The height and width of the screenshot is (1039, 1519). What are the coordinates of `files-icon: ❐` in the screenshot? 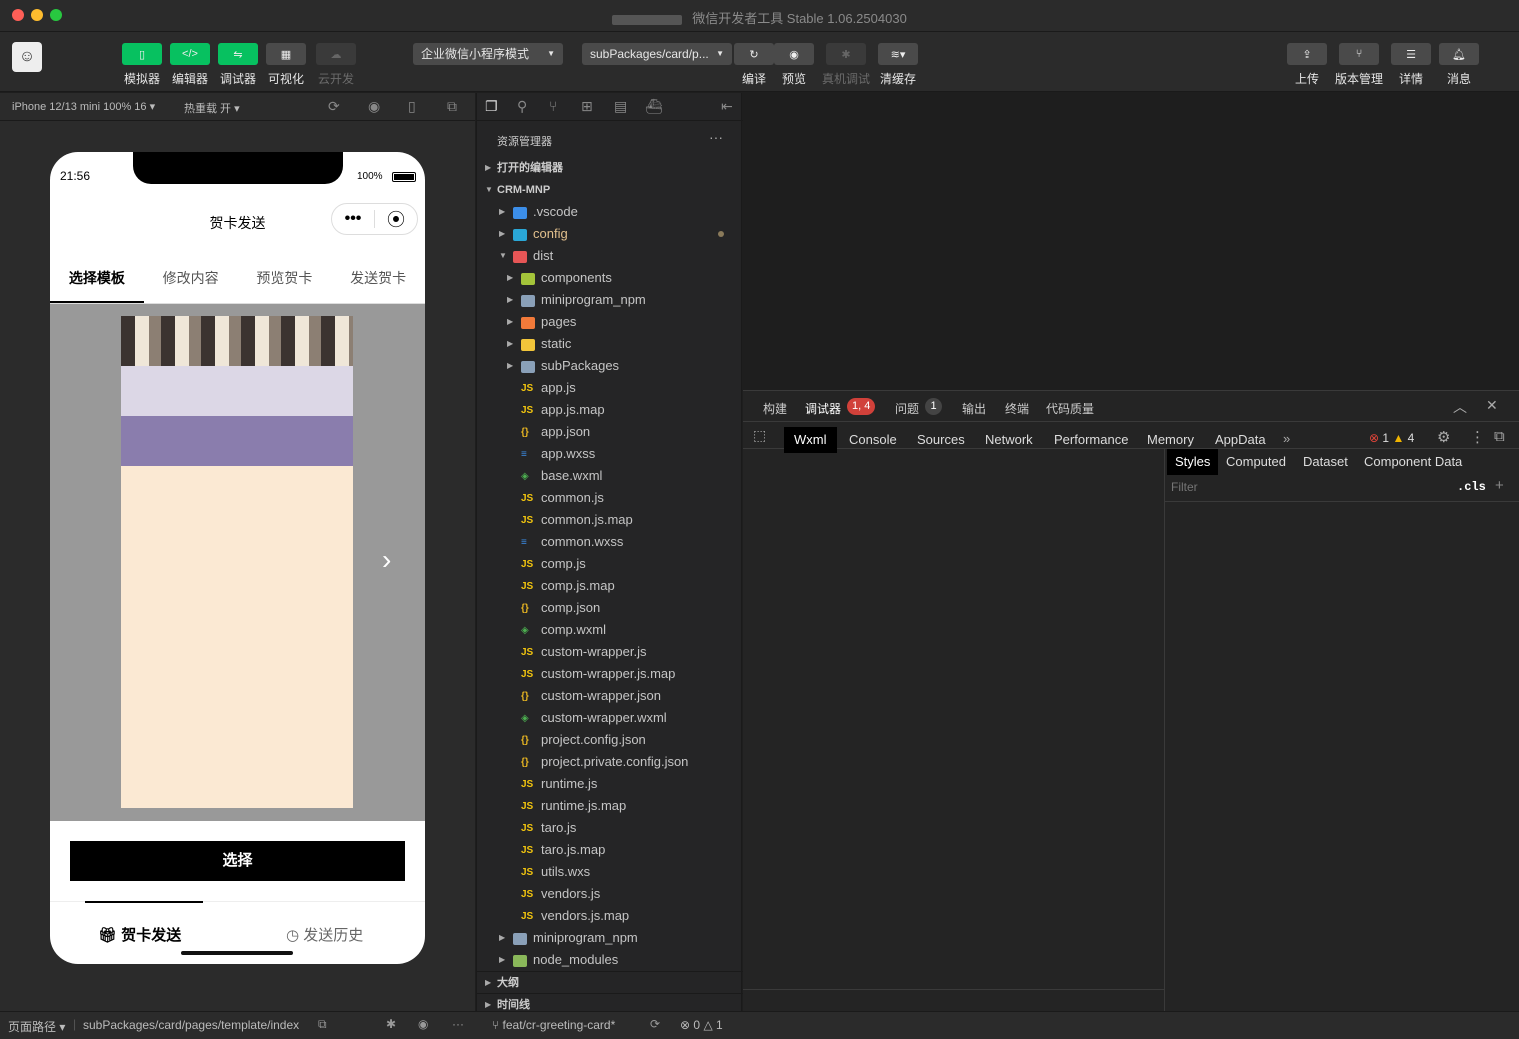 It's located at (491, 106).